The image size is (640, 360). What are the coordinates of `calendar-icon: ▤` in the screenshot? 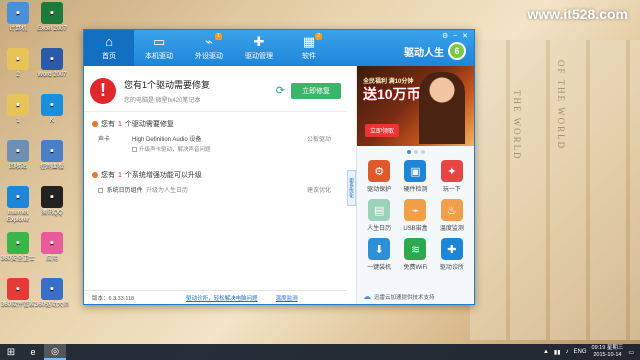 It's located at (379, 210).